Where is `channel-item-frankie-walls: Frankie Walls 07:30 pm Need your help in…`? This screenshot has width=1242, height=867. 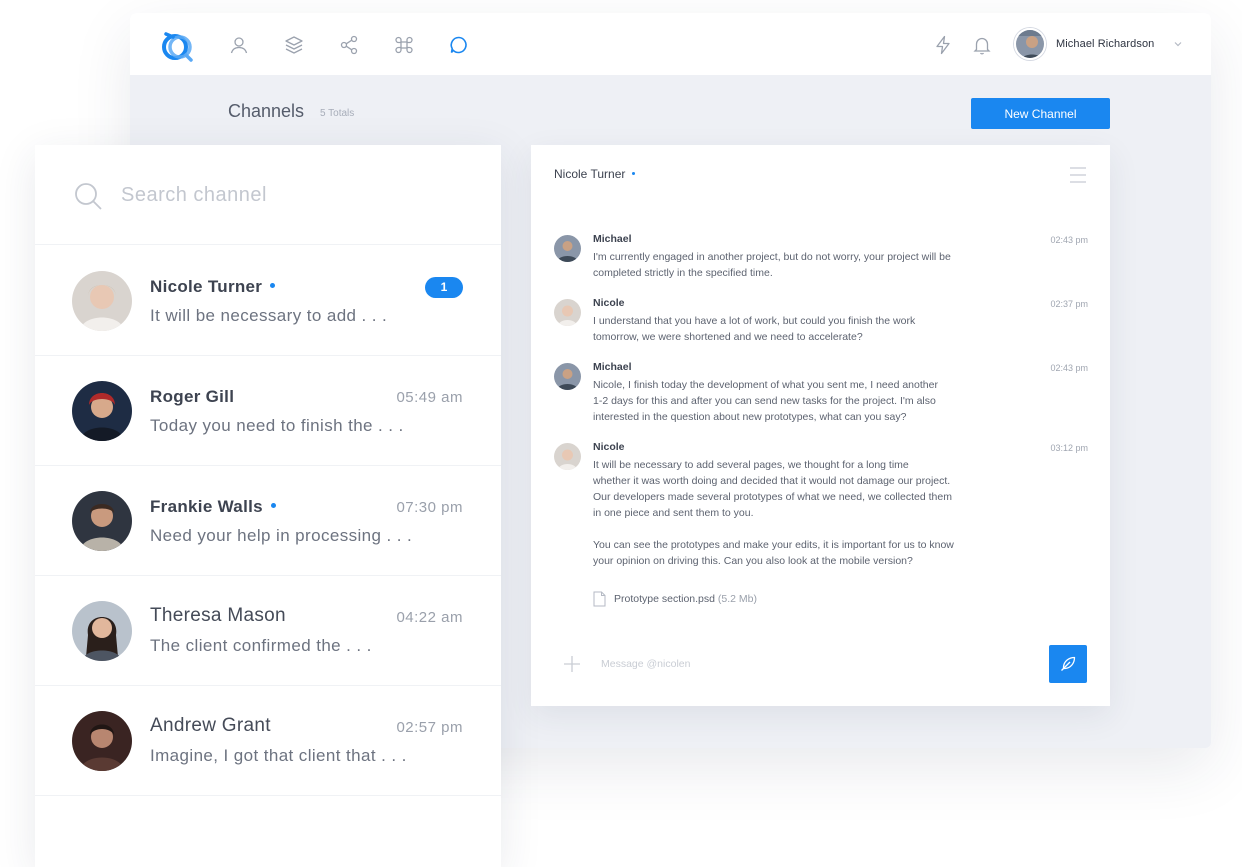 channel-item-frankie-walls: Frankie Walls 07:30 pm Need your help in… is located at coordinates (268, 521).